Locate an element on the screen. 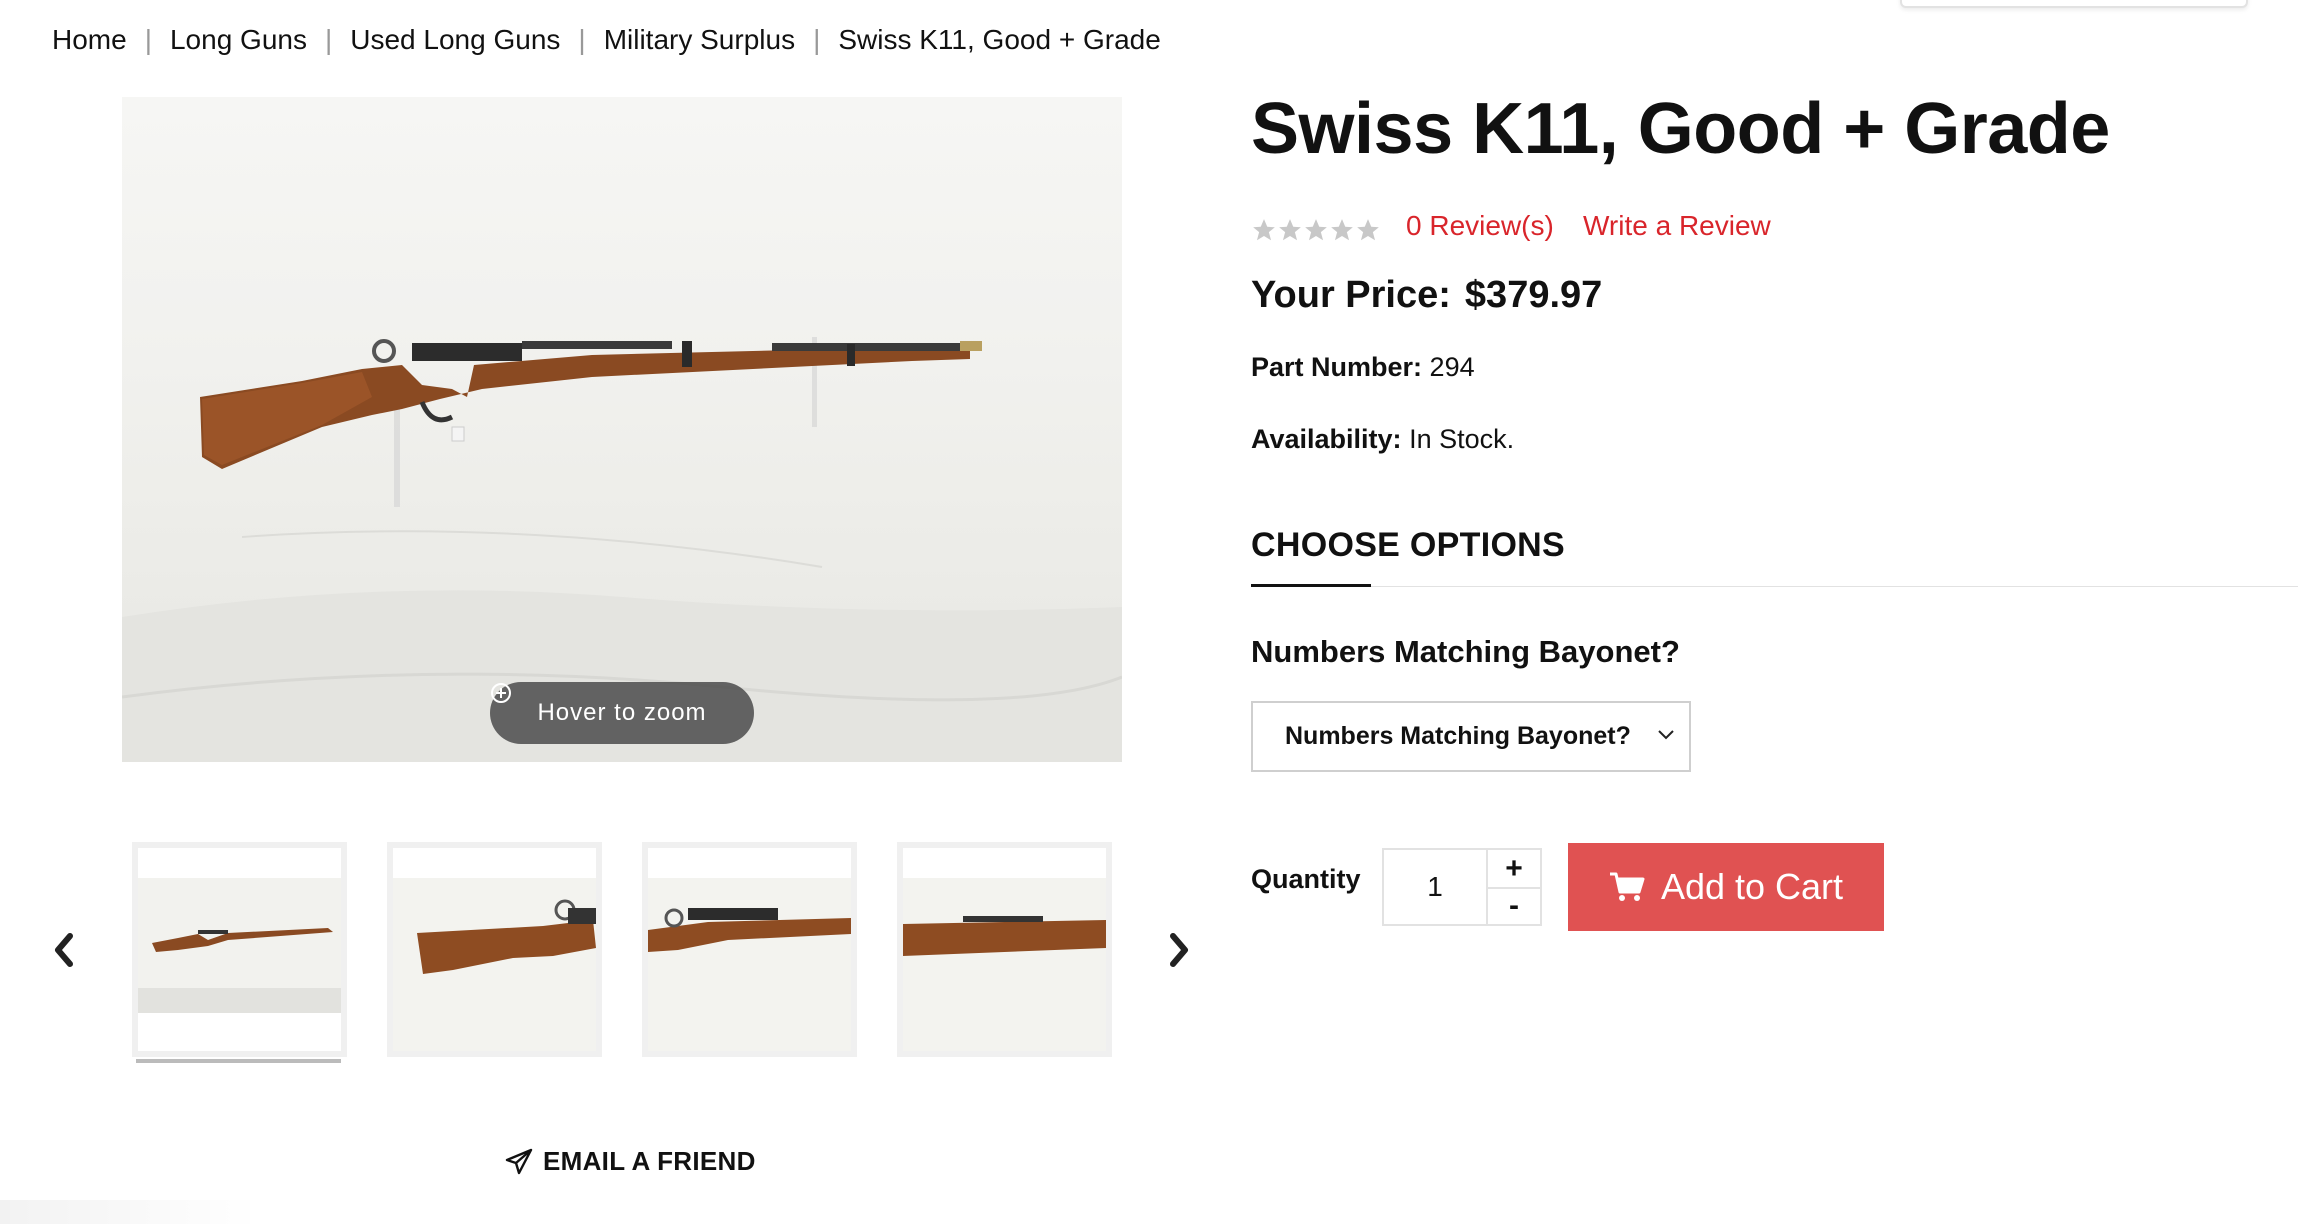 Image resolution: width=2298 pixels, height=1224 pixels. availability: Availability: In Stock. is located at coordinates (1382, 439).